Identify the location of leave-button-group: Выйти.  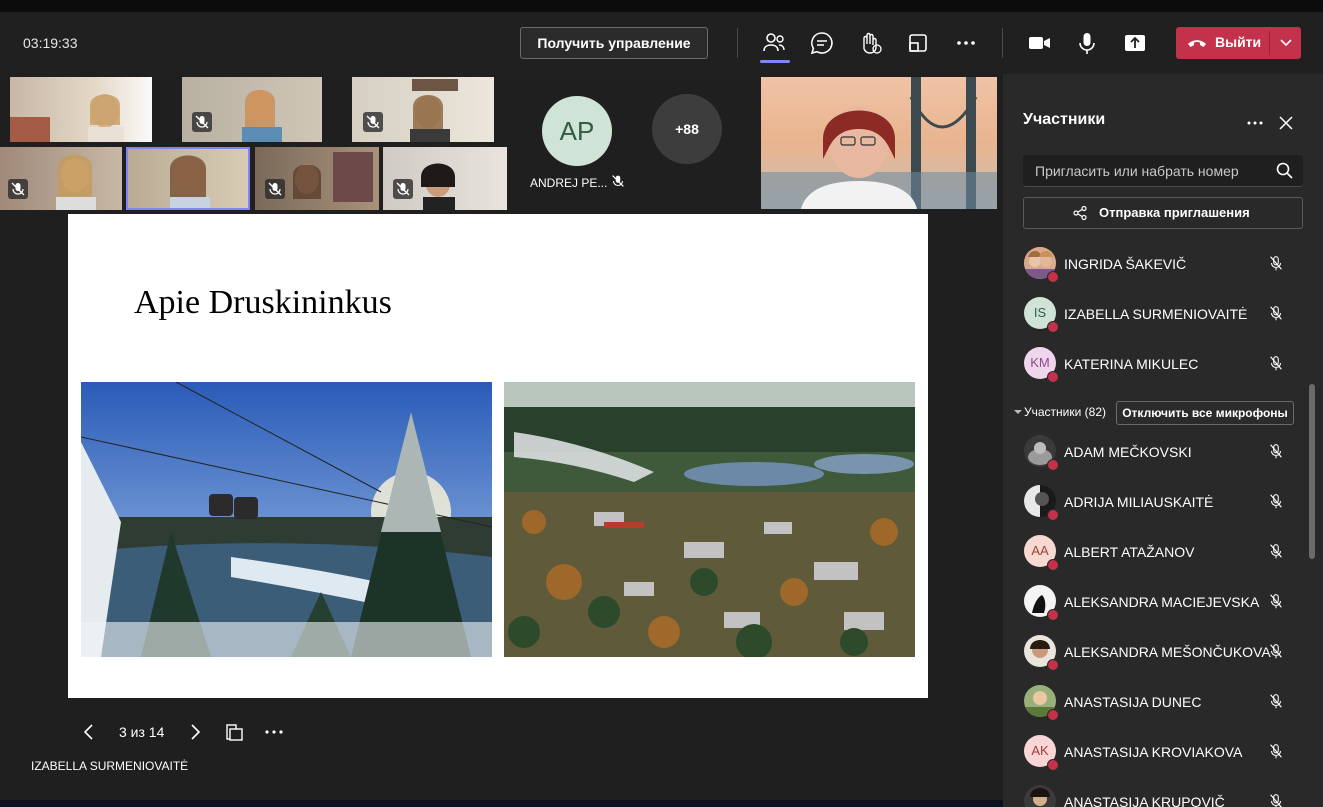
(1238, 43).